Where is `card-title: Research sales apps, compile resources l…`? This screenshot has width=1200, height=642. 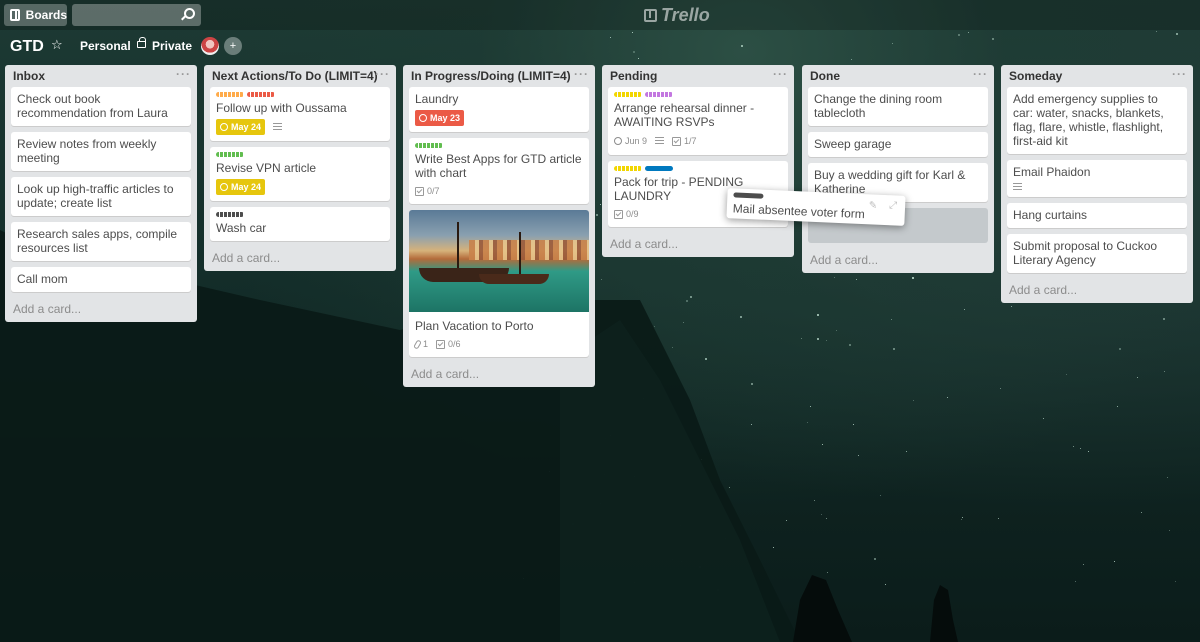
card-title: Research sales apps, compile resources l… is located at coordinates (97, 241).